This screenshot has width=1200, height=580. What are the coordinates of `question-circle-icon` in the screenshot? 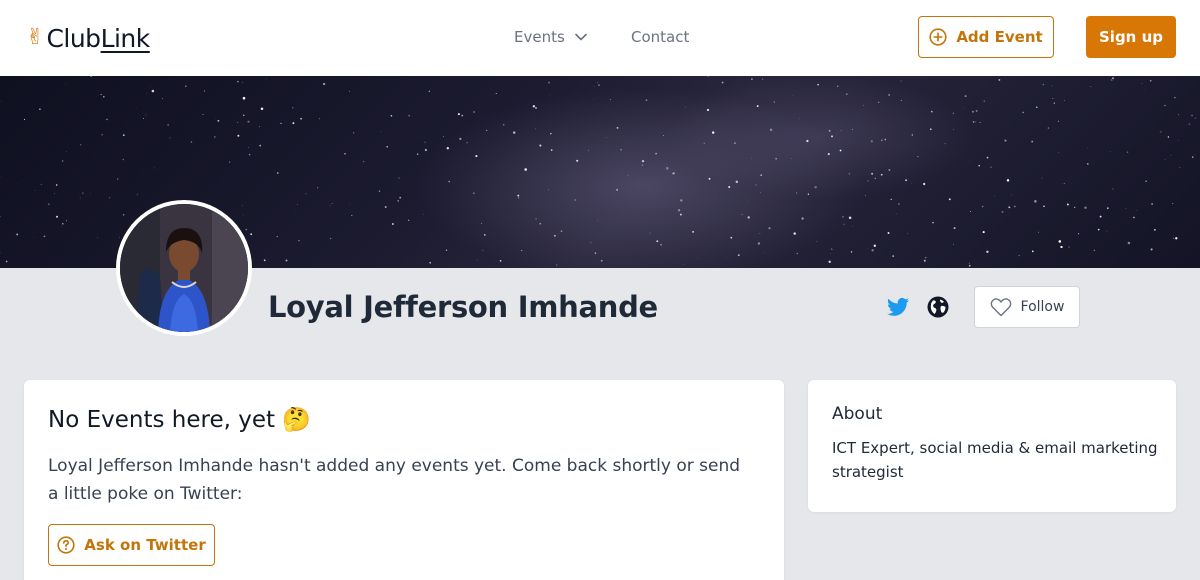 It's located at (66, 545).